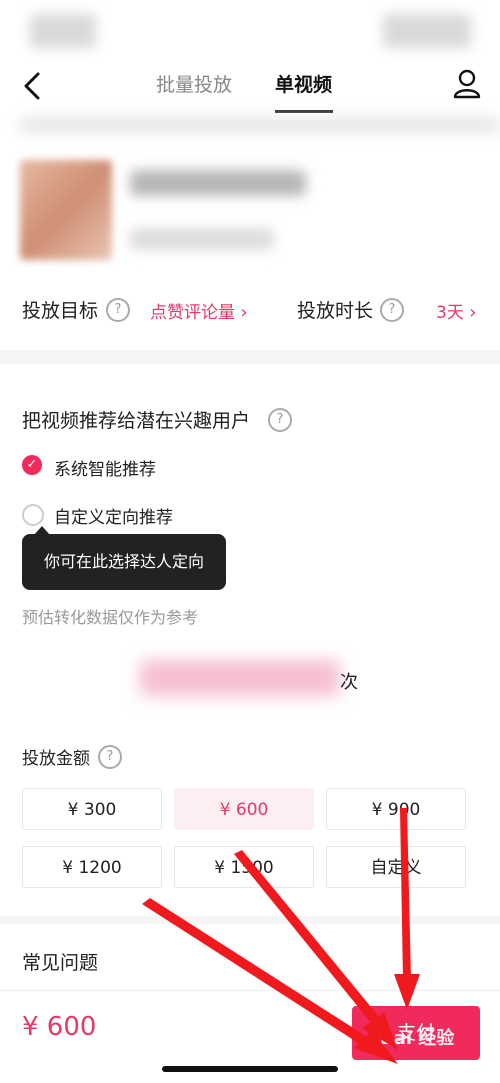 The height and width of the screenshot is (1083, 500). Describe the element at coordinates (417, 1038) in the screenshot. I see `watermark: Bai 经验` at that location.